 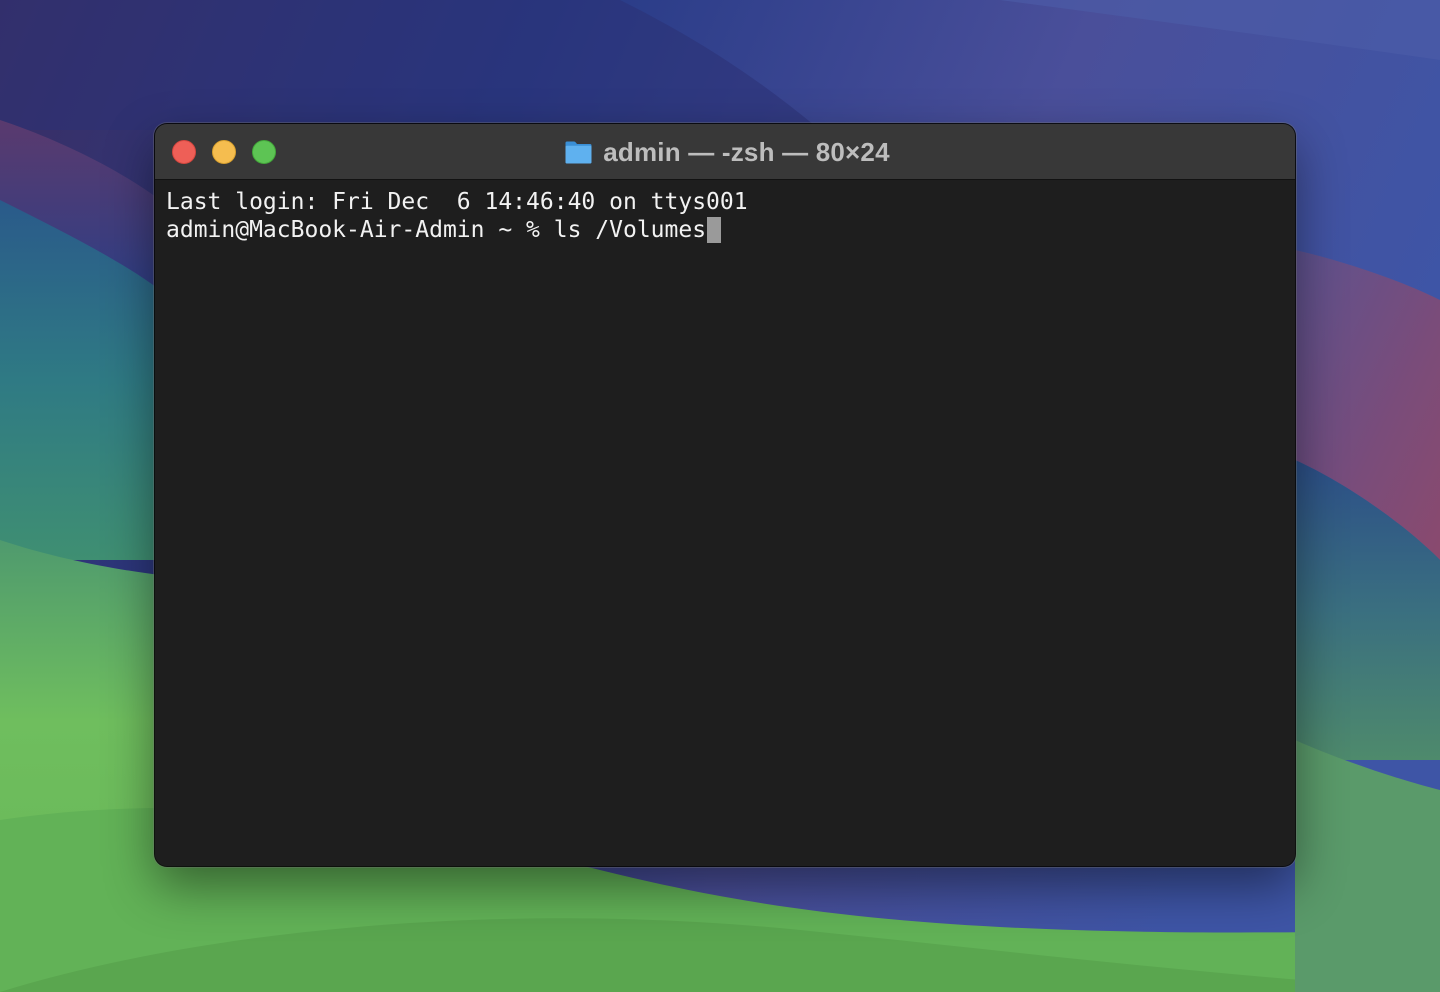 What do you see at coordinates (360, 230) in the screenshot?
I see `shell-prompt: admin@MacBook-Air-Admin ~ %` at bounding box center [360, 230].